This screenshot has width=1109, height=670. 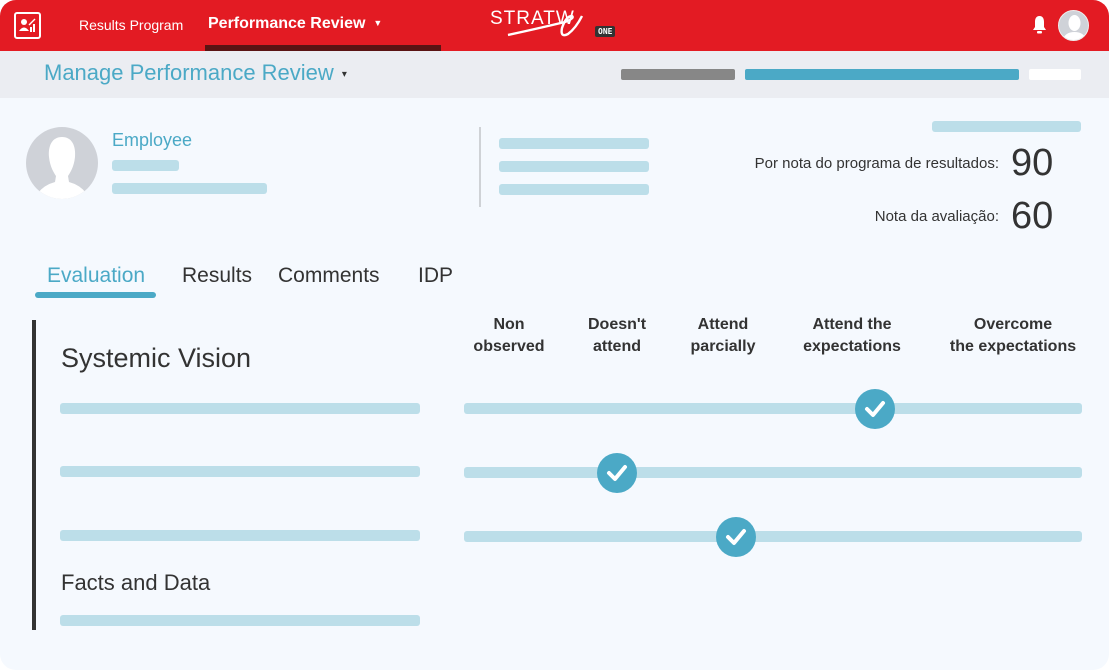 What do you see at coordinates (344, 74) in the screenshot?
I see `chevron-down-icon: ▾` at bounding box center [344, 74].